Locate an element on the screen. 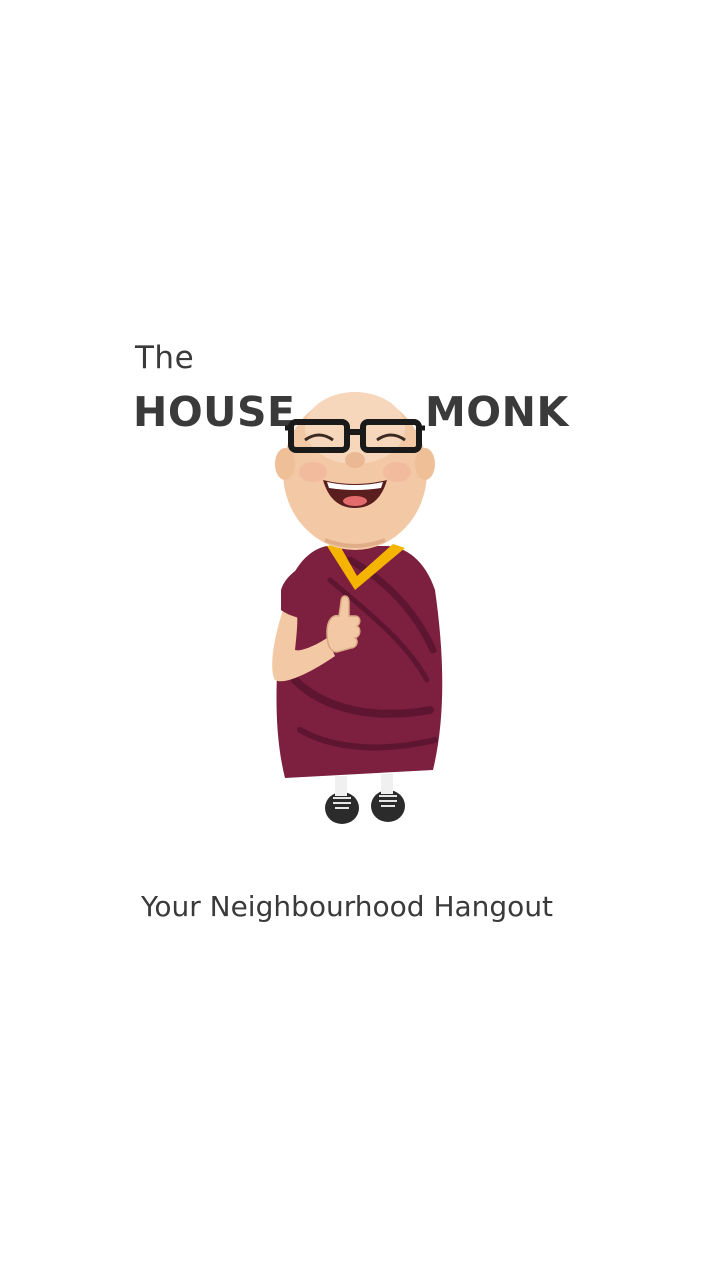 The image size is (720, 1280). monk-mascot-icon is located at coordinates (357, 608).